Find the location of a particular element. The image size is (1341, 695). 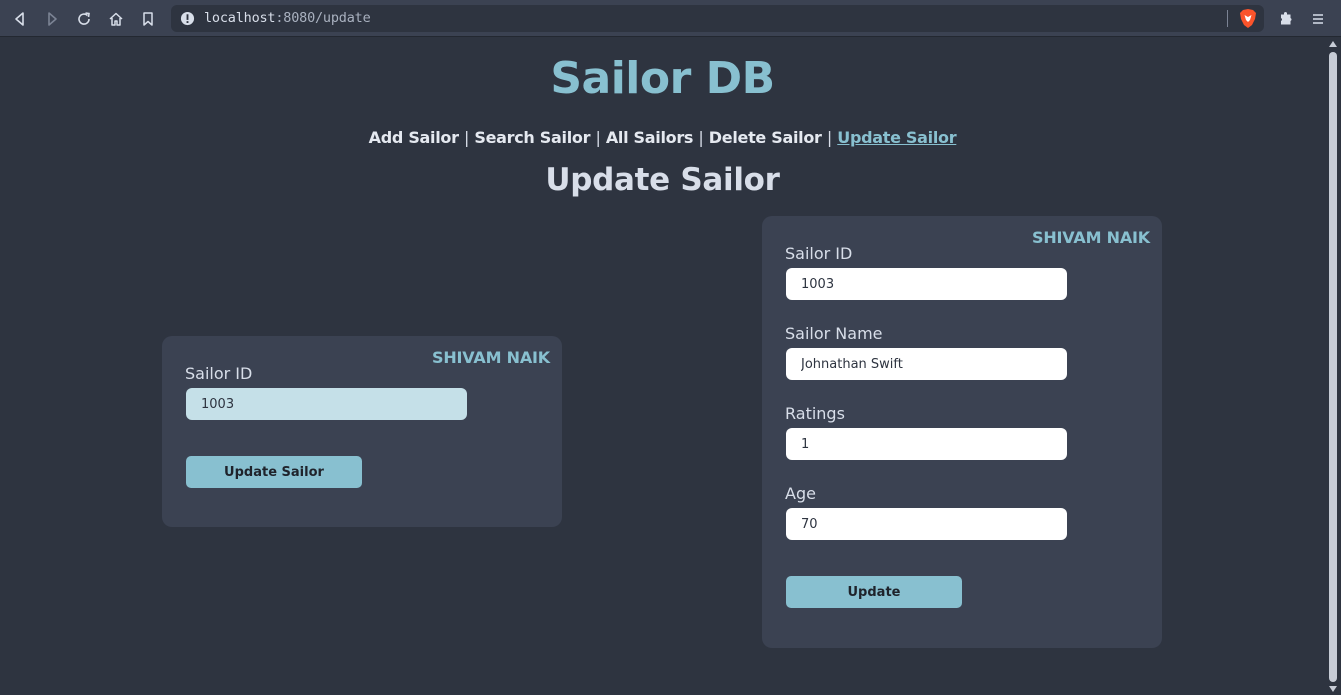

scroll-up-icon is located at coordinates (1333, 44).